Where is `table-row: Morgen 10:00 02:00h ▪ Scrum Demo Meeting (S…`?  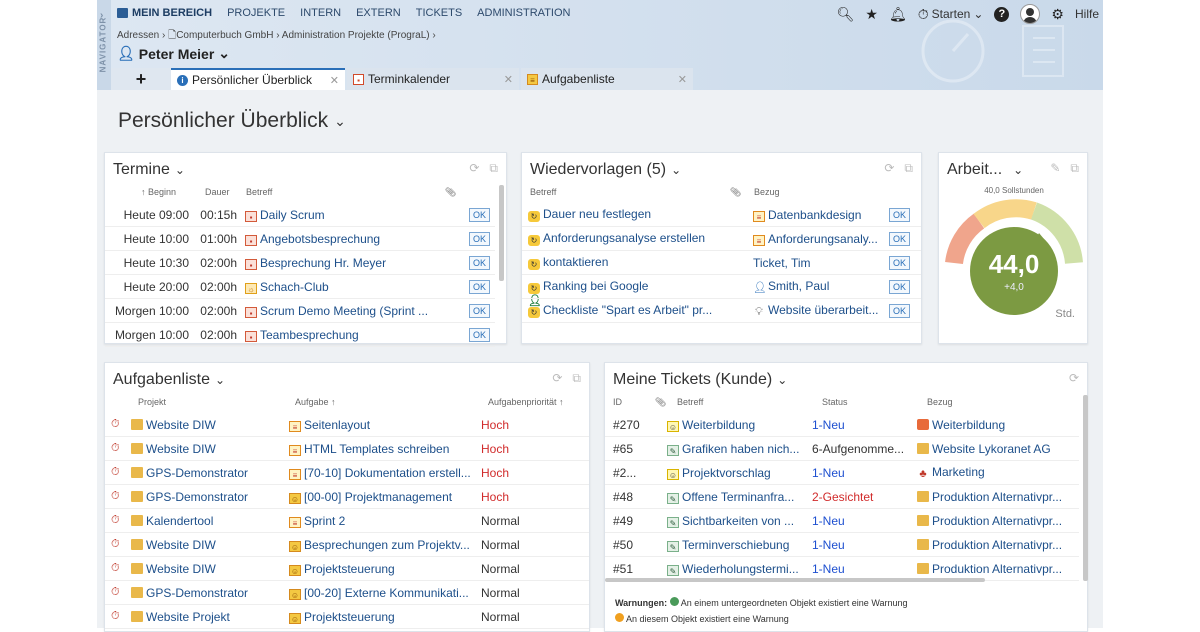
table-row: Morgen 10:00 02:00h ▪ Scrum Demo Meeting (S… is located at coordinates (300, 311).